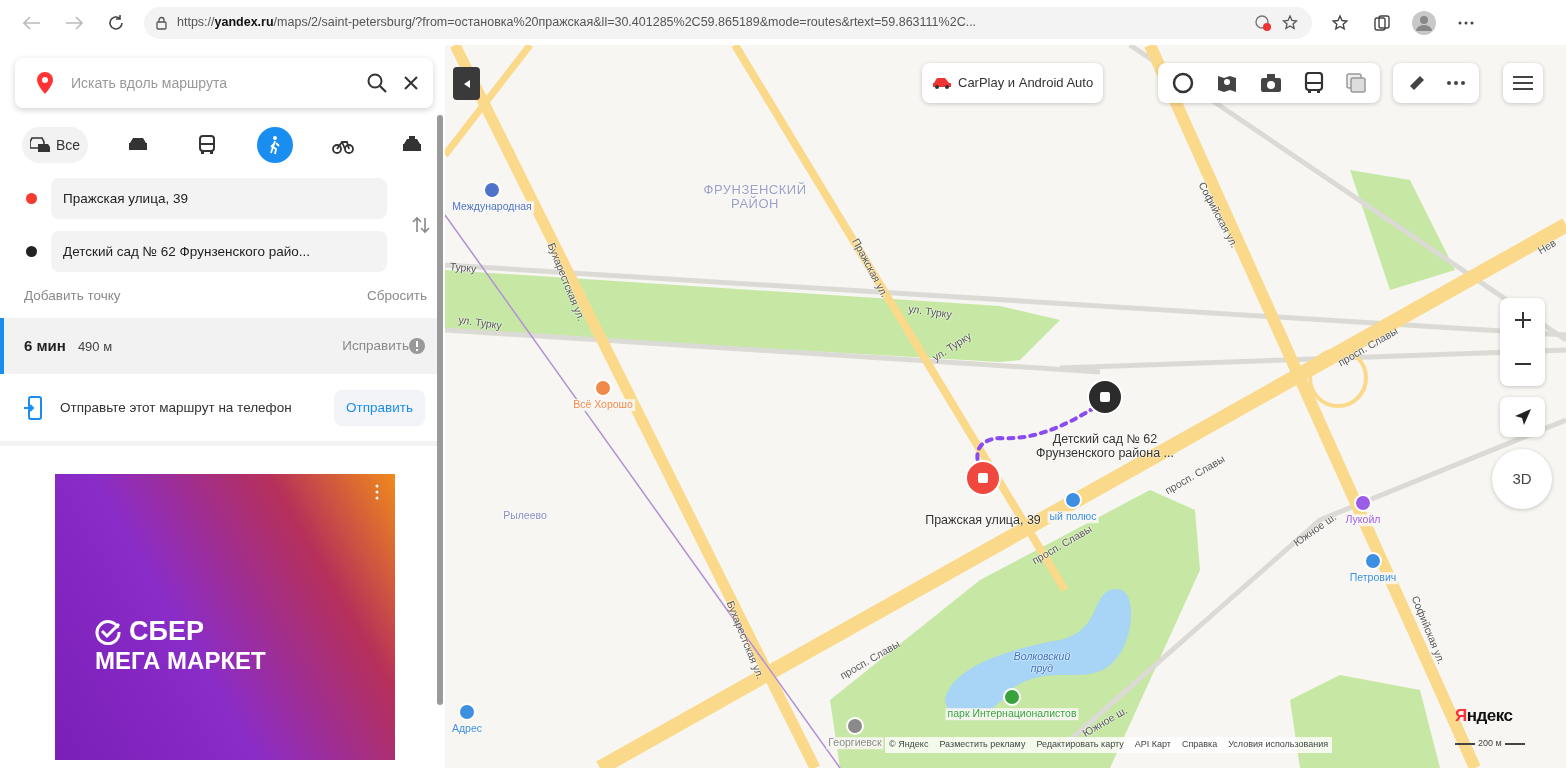 Image resolution: width=1566 pixels, height=768 pixels. What do you see at coordinates (440, 410) in the screenshot?
I see `scrollbar` at bounding box center [440, 410].